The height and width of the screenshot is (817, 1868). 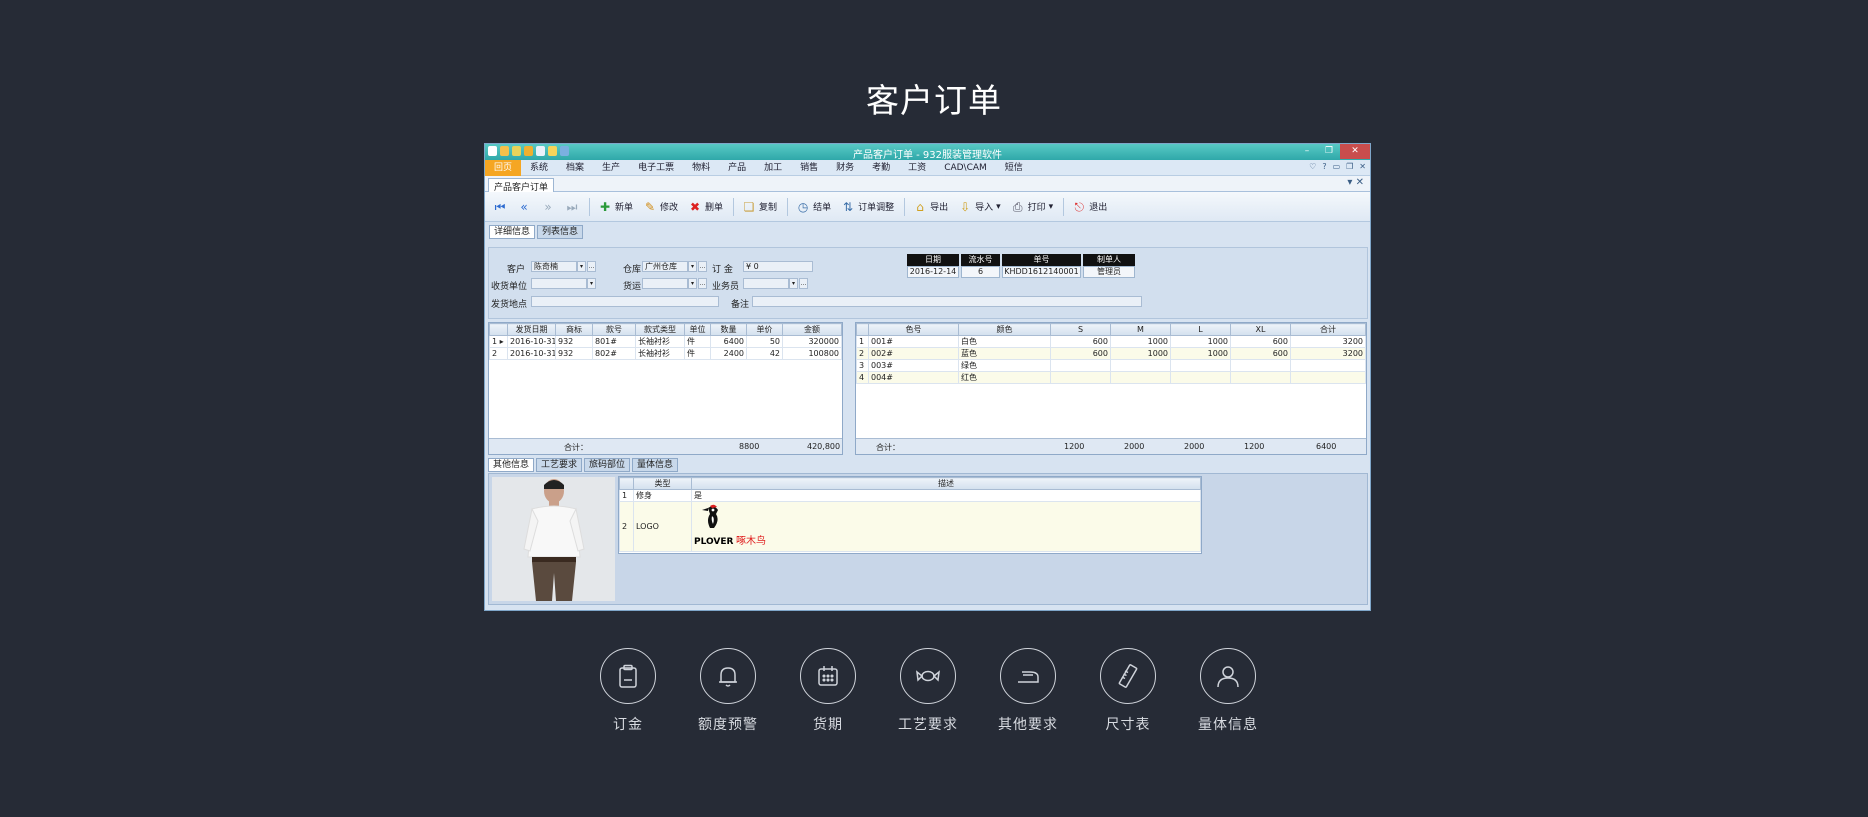 What do you see at coordinates (500, 207) in the screenshot?
I see `first-record-button: ⏮` at bounding box center [500, 207].